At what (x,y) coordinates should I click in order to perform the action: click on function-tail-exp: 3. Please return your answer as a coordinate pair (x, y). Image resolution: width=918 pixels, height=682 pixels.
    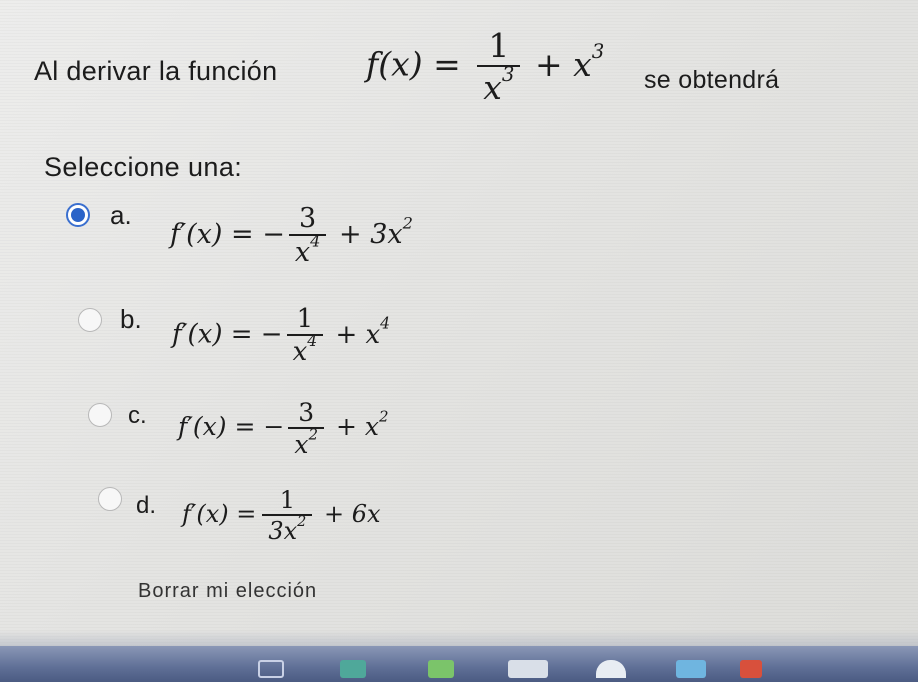
    Looking at the image, I should click on (598, 51).